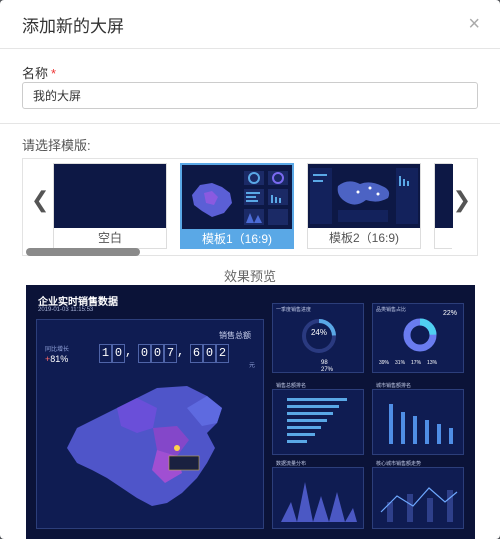 This screenshot has height=539, width=500. I want to click on name-input, so click(250, 95).